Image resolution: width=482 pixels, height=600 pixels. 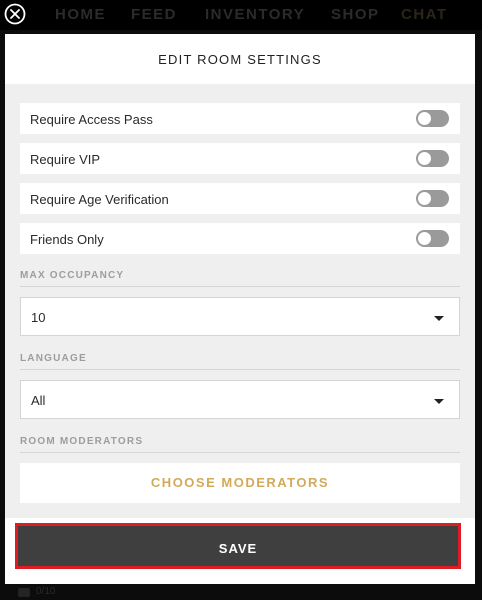 I want to click on max-occupancy-select: 10, so click(x=240, y=316).